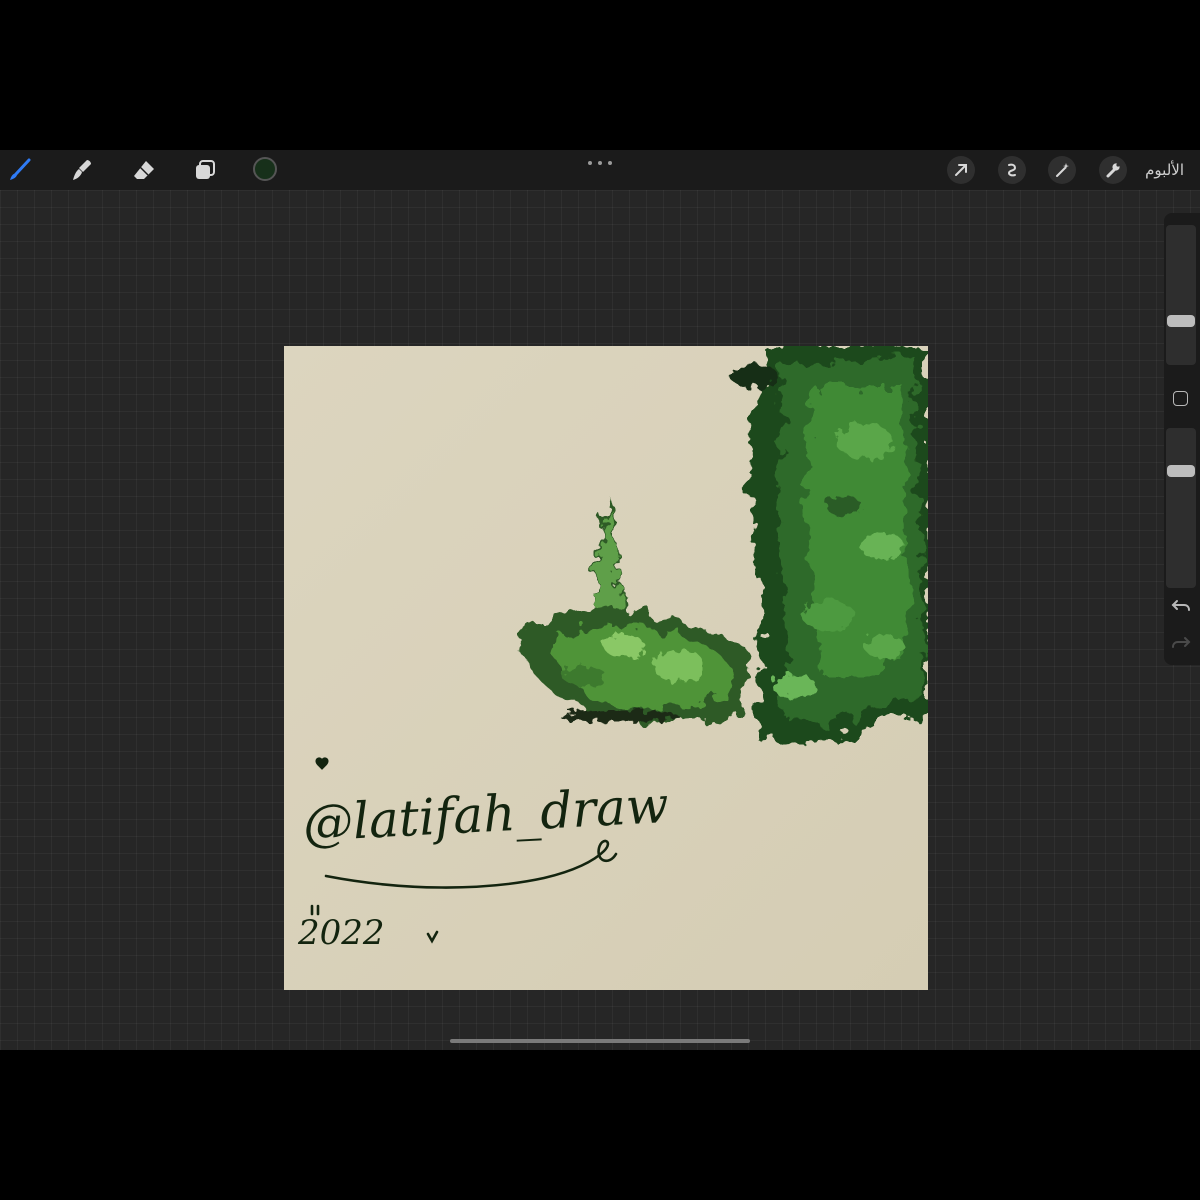 This screenshot has height=1200, width=1200. Describe the element at coordinates (1180, 398) in the screenshot. I see `modify-button` at that location.